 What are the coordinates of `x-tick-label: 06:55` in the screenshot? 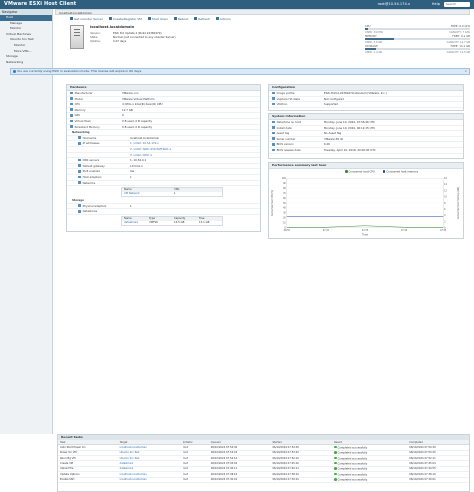 It's located at (287, 230).